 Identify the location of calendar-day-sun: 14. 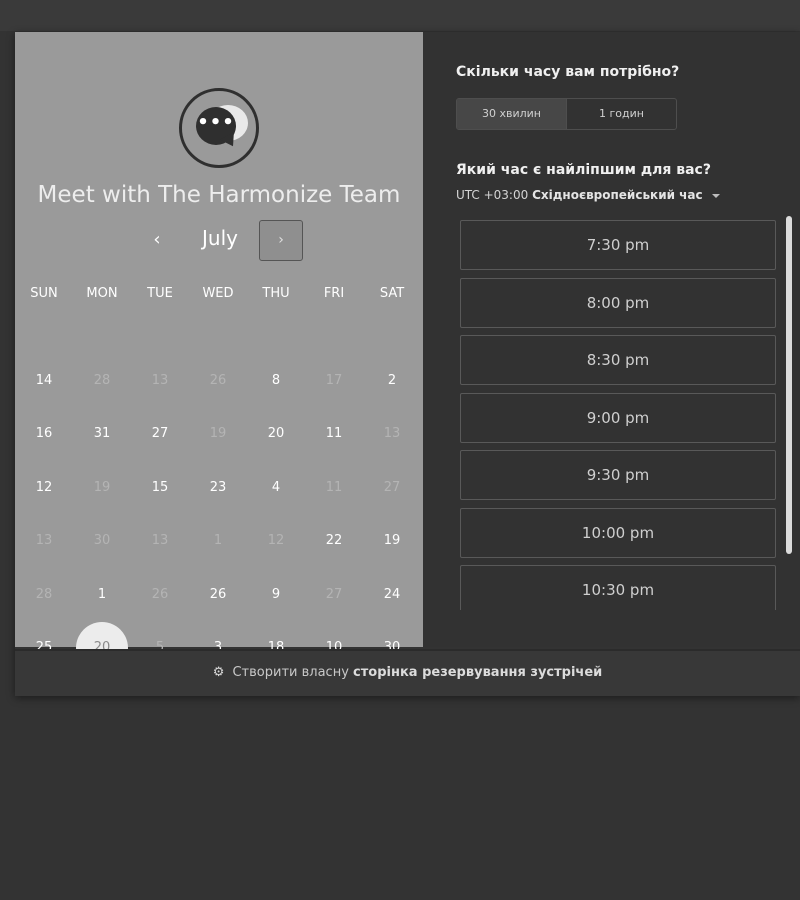
(44, 380).